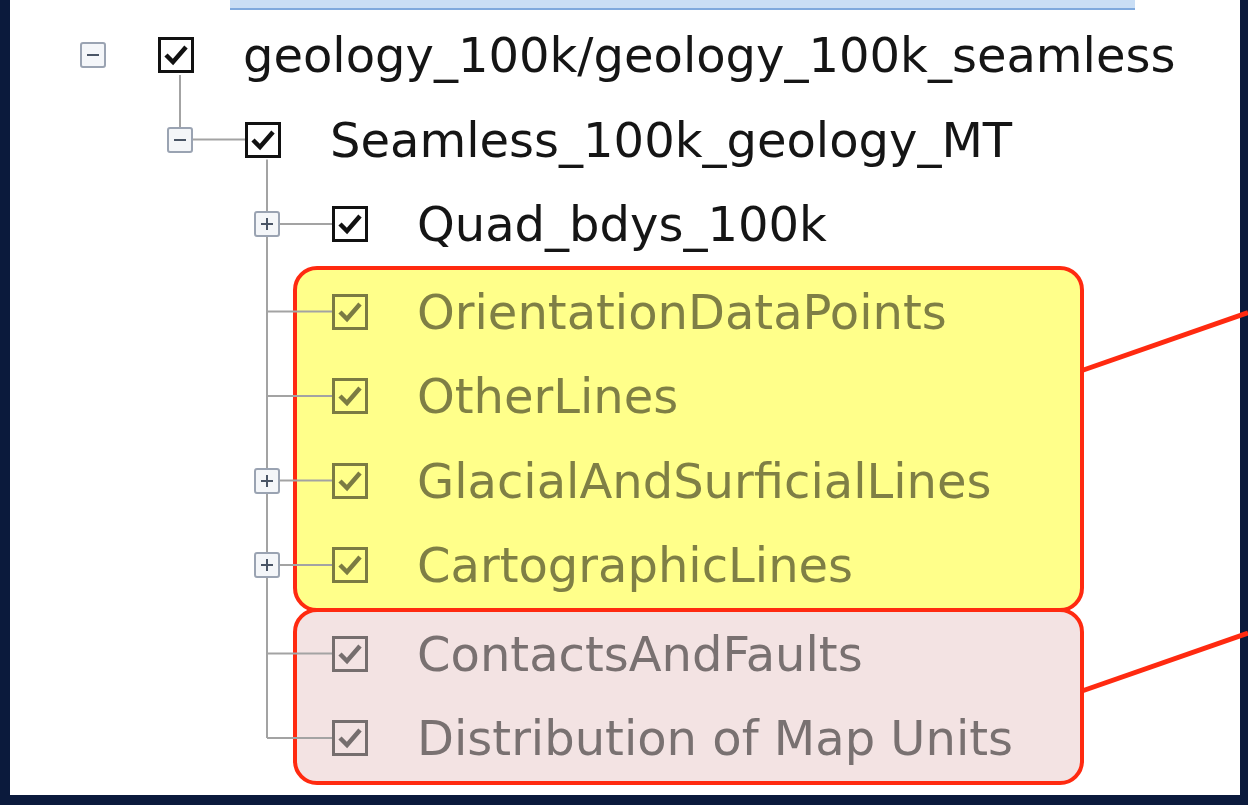  What do you see at coordinates (267, 224) in the screenshot?
I see `expand-icon` at bounding box center [267, 224].